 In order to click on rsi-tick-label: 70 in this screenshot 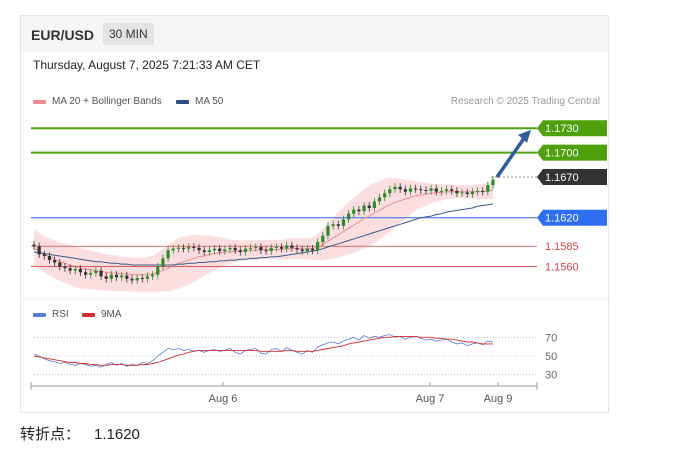, I will do `click(551, 338)`.